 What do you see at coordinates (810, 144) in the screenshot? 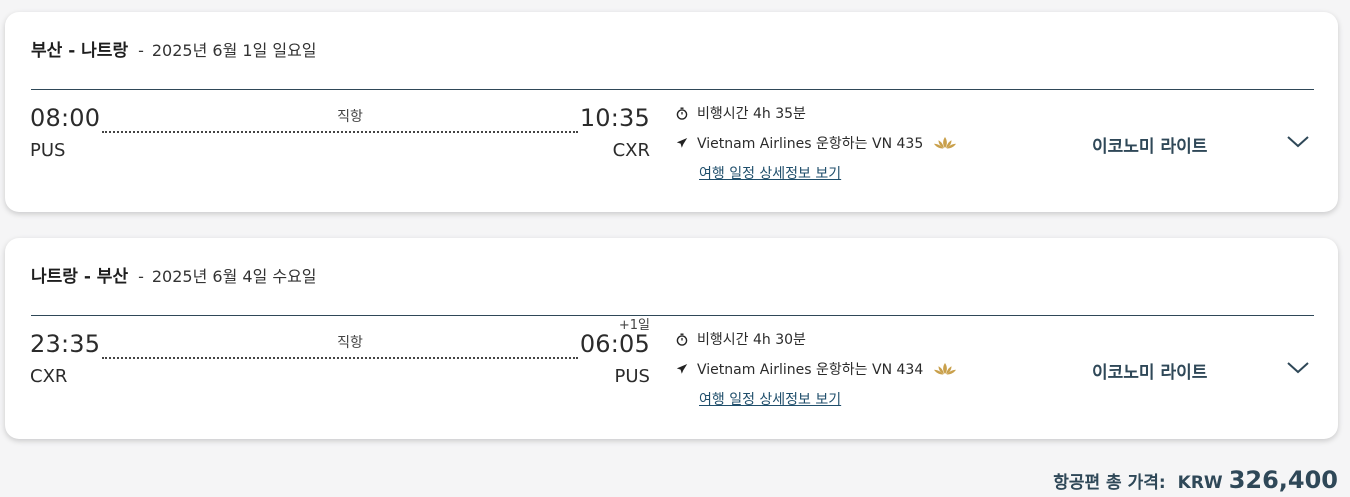
I see `operator-info: Vietnam Airlines 운항하는 VN 435` at bounding box center [810, 144].